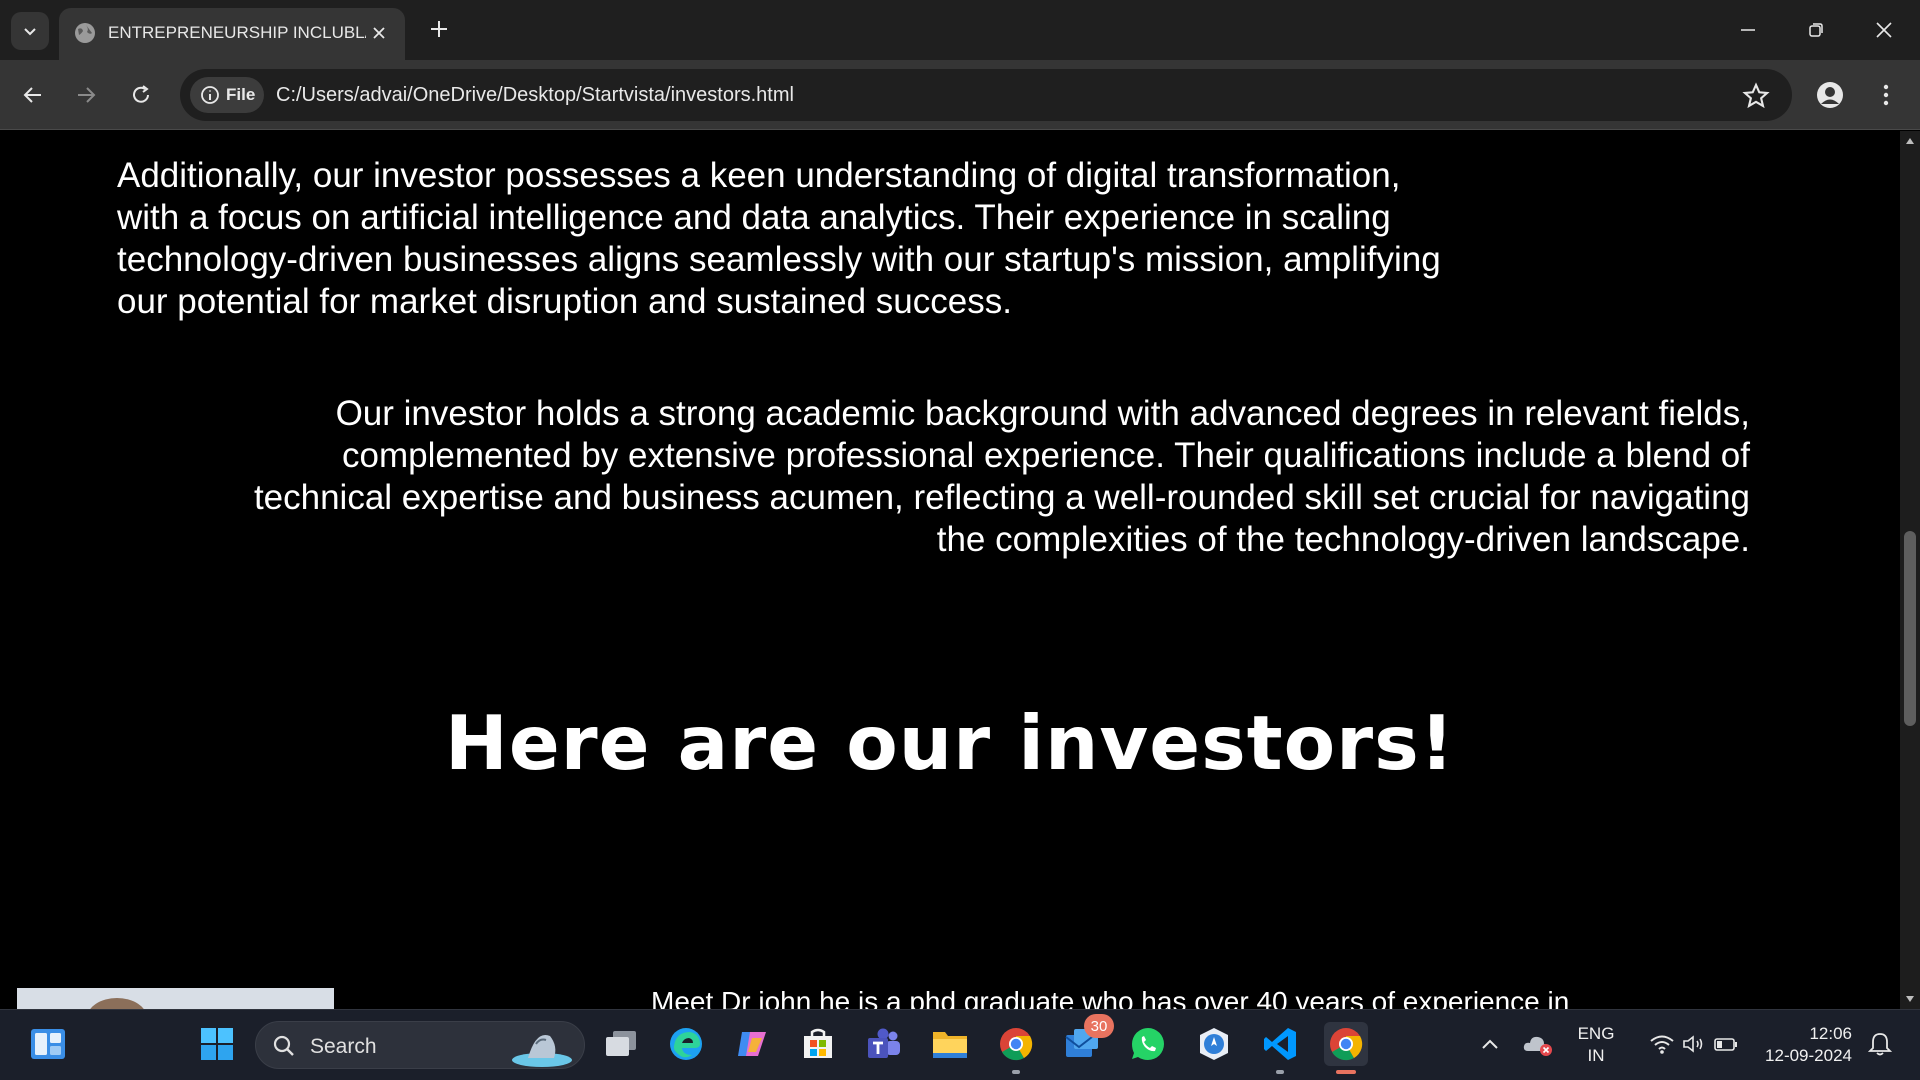  I want to click on new-tab-button, so click(439, 29).